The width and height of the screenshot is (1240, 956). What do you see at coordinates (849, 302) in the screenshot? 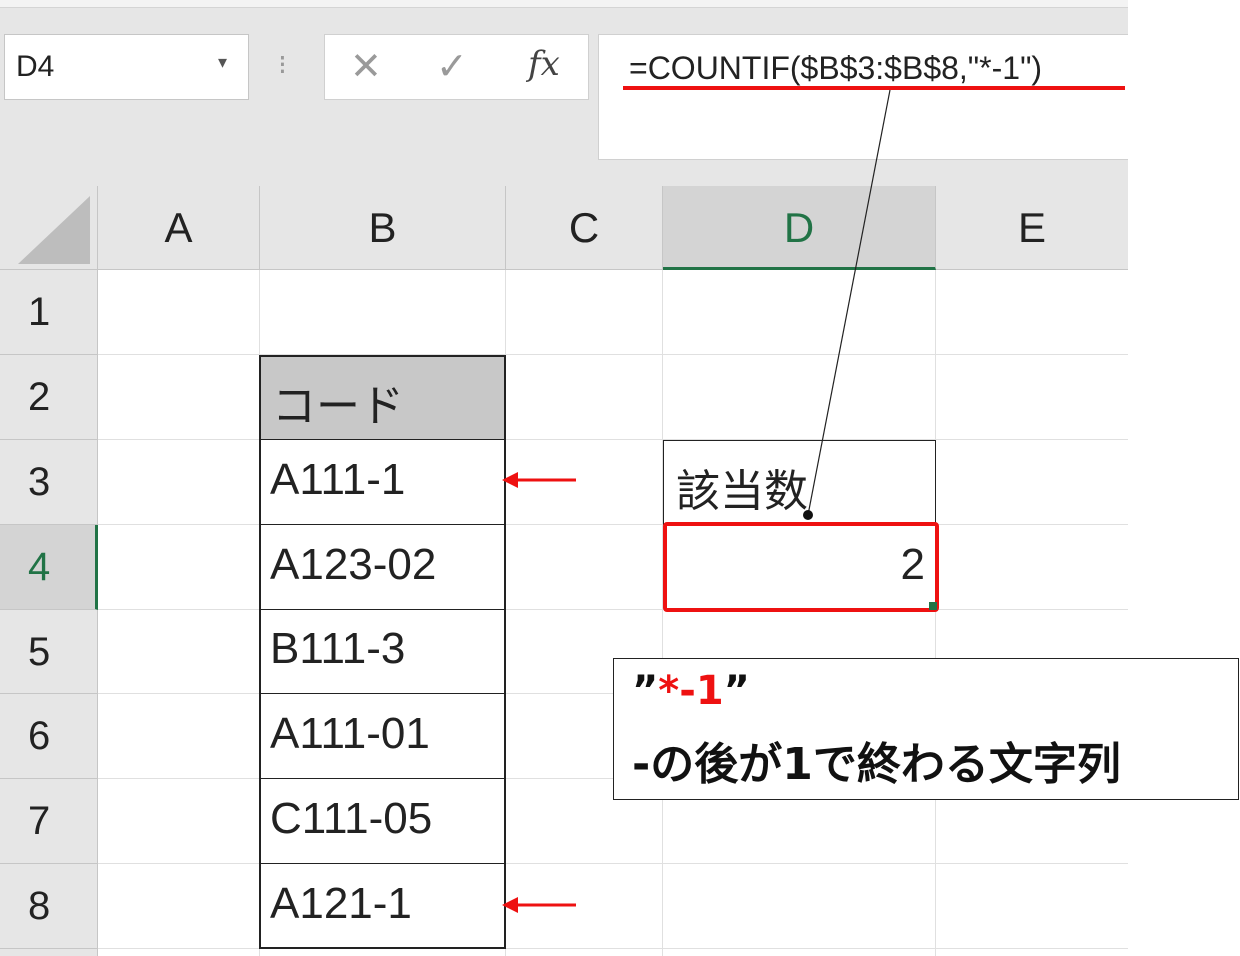
I see `connector-line` at bounding box center [849, 302].